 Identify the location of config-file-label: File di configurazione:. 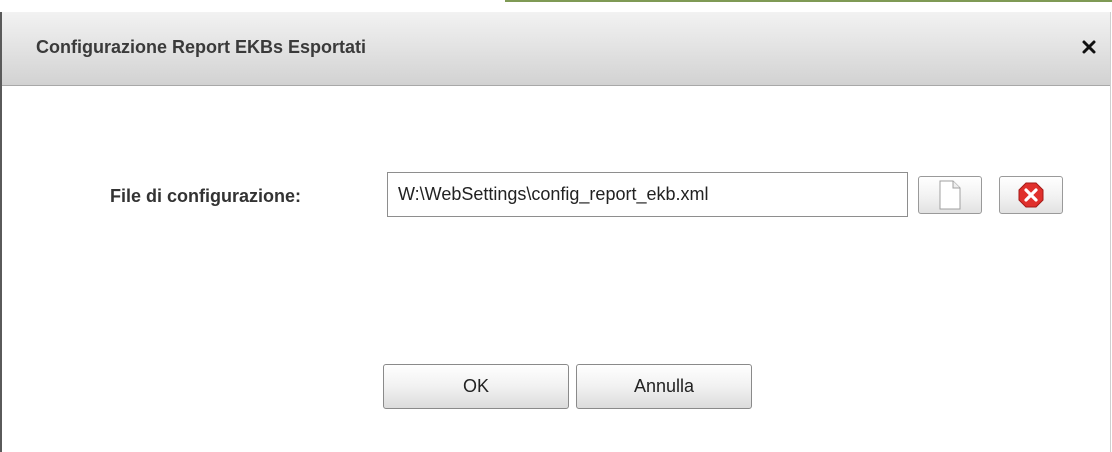
(206, 196).